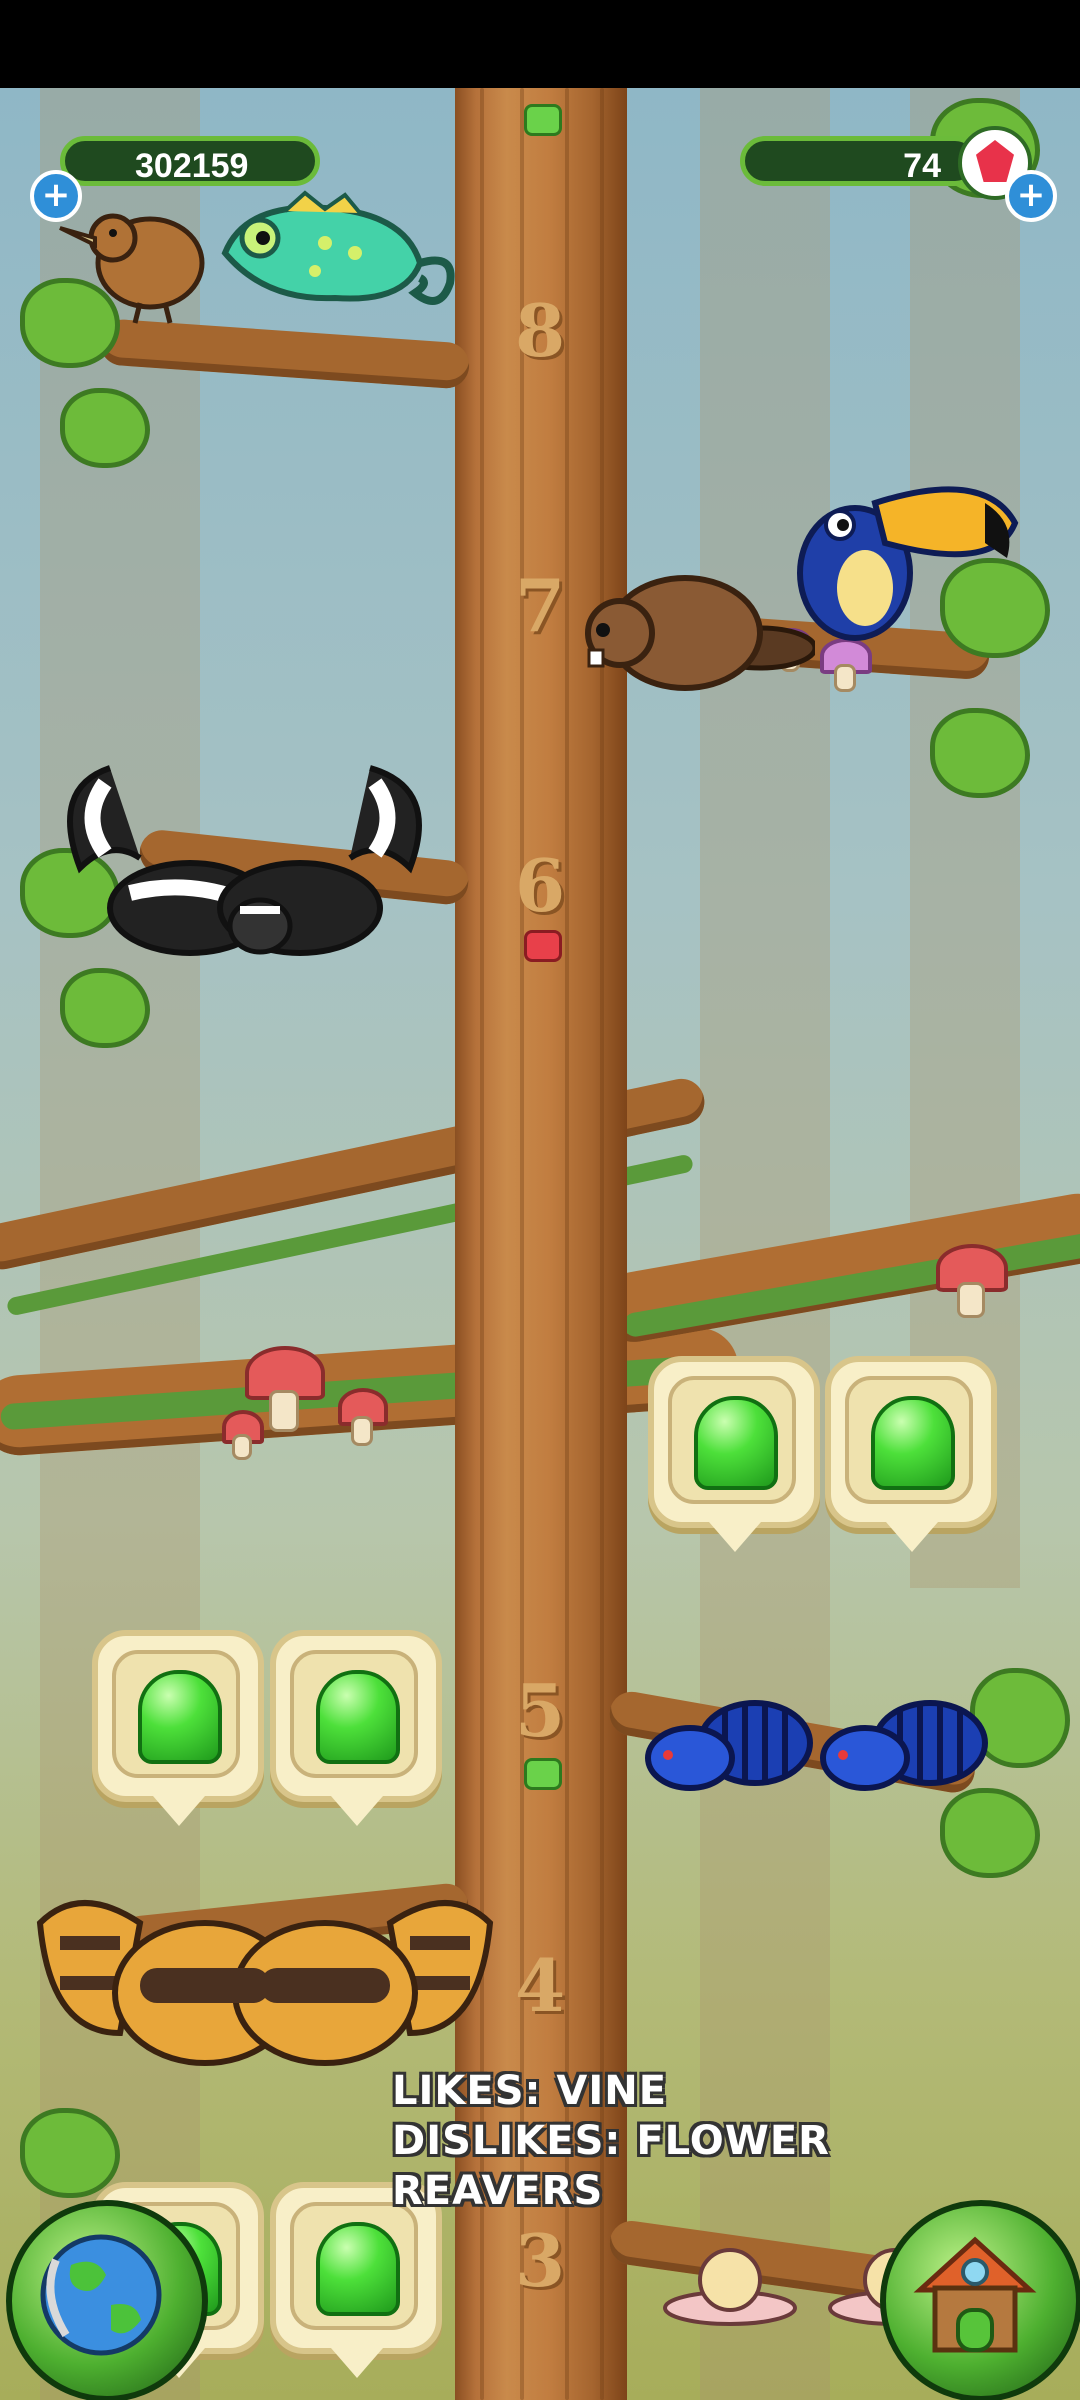  I want to click on animal-info-text: LIKES: VINE DISLIKES: FLOWER REAVERS, so click(611, 2141).